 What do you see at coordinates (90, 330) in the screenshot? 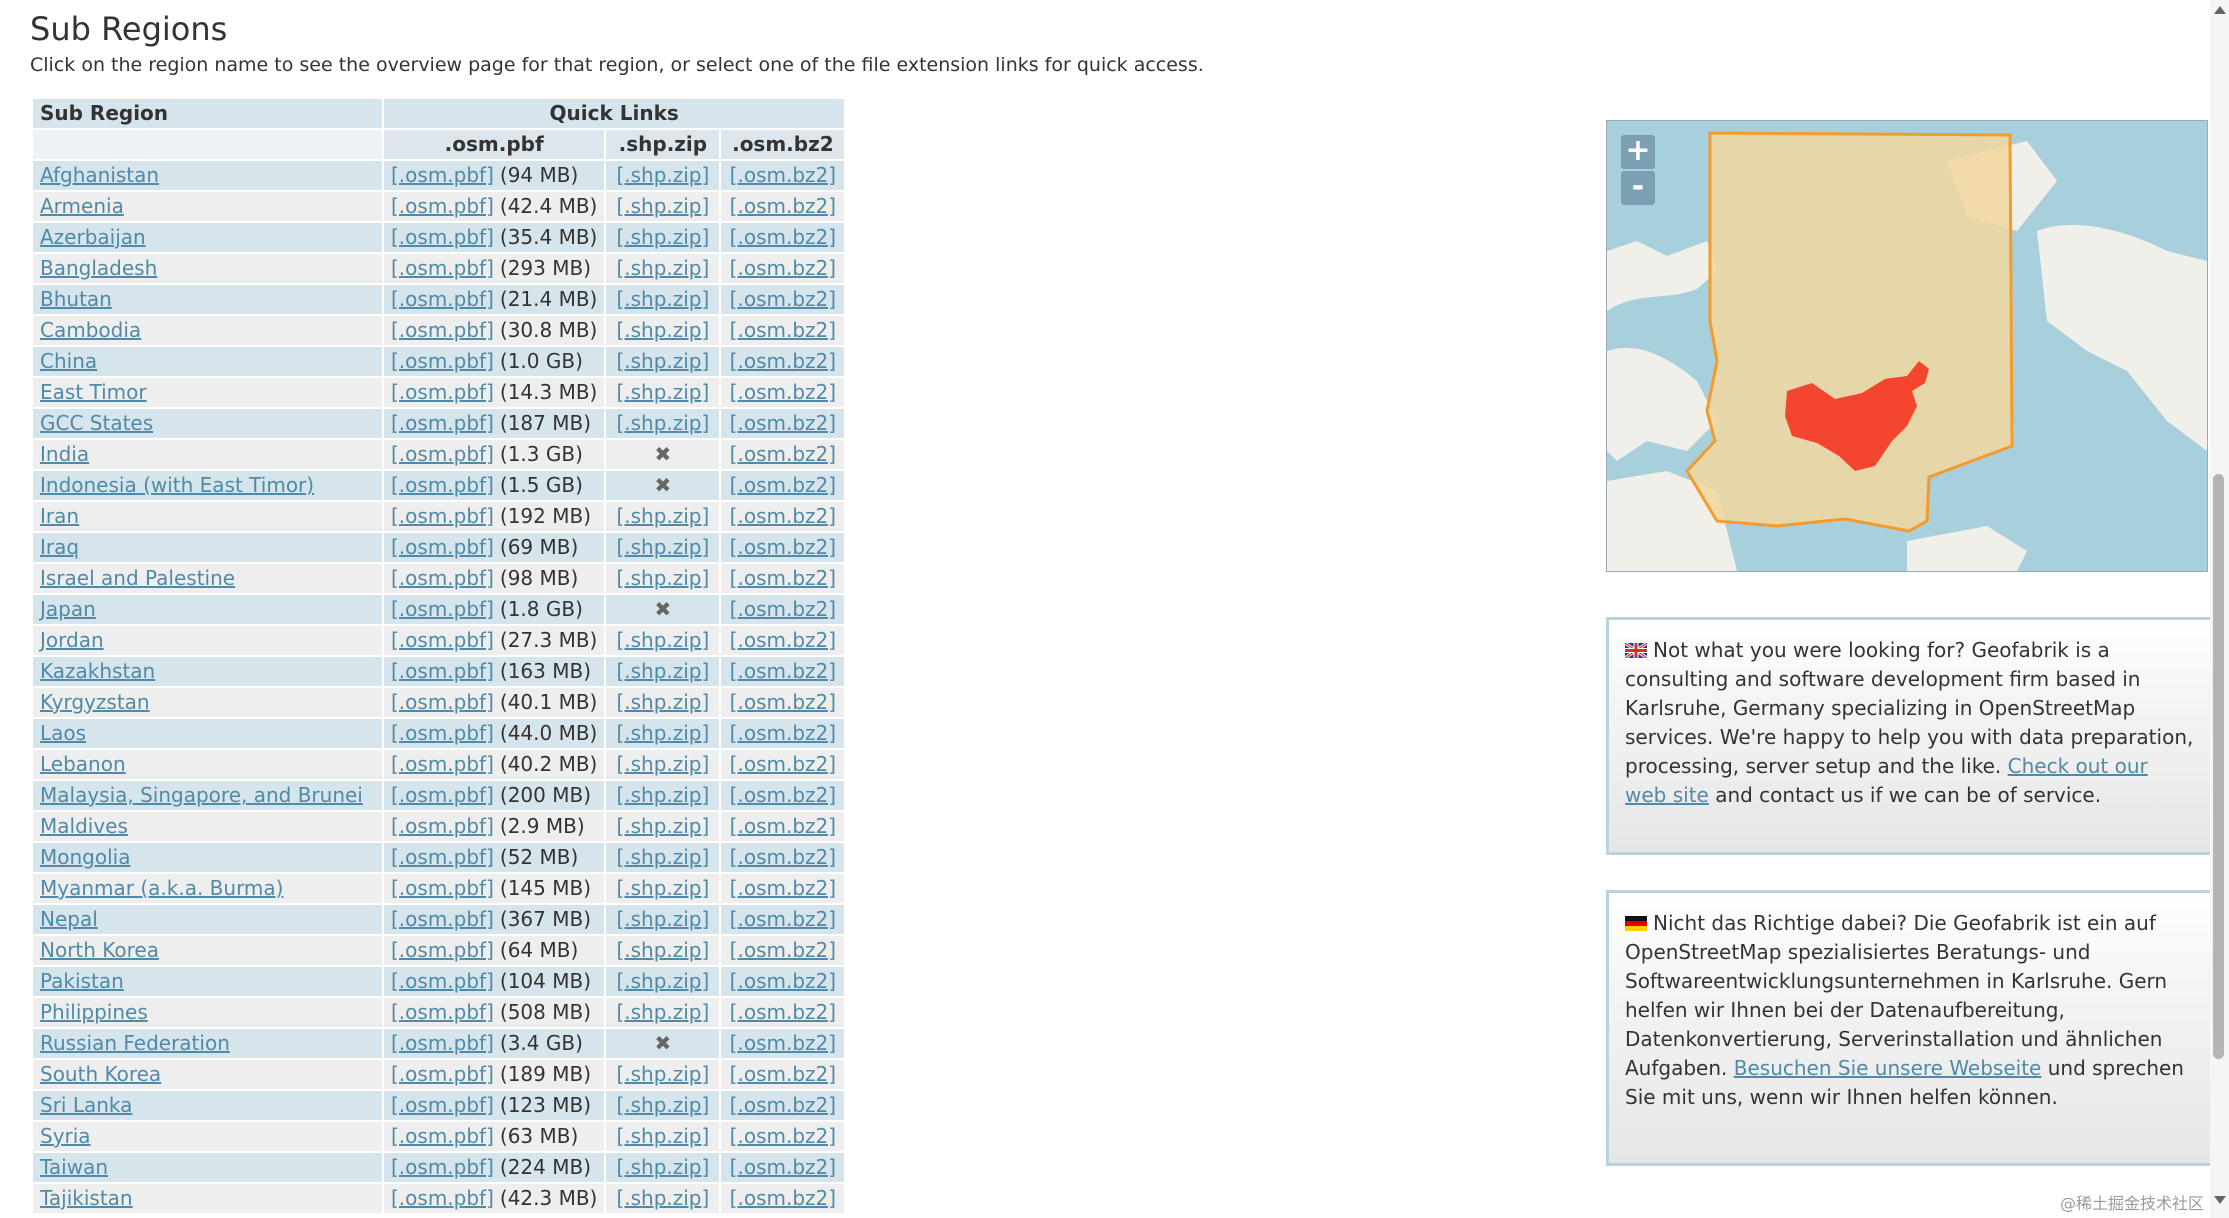
I see `region-name-link: Cambodia` at bounding box center [90, 330].